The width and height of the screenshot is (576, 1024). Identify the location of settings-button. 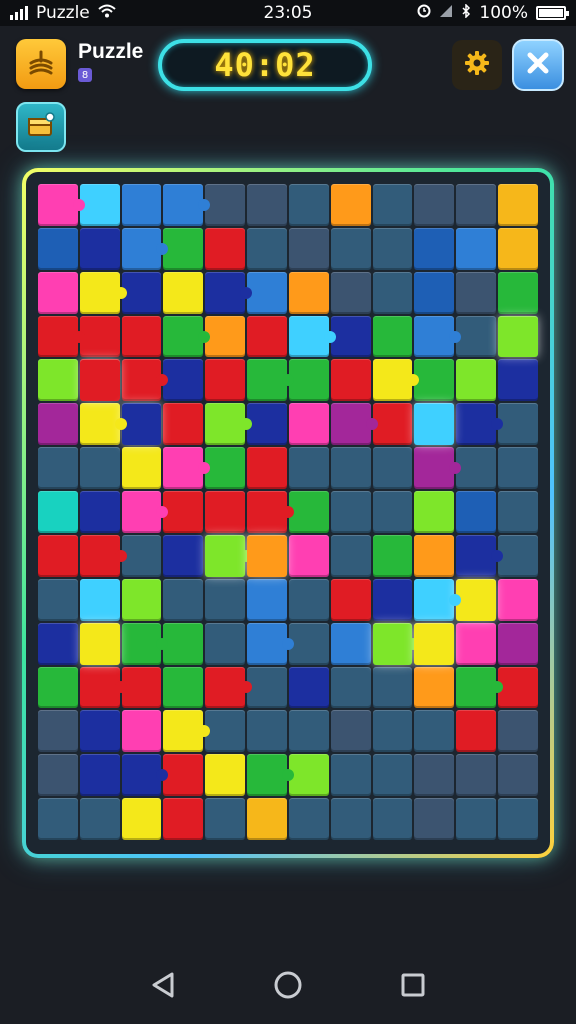
(477, 65).